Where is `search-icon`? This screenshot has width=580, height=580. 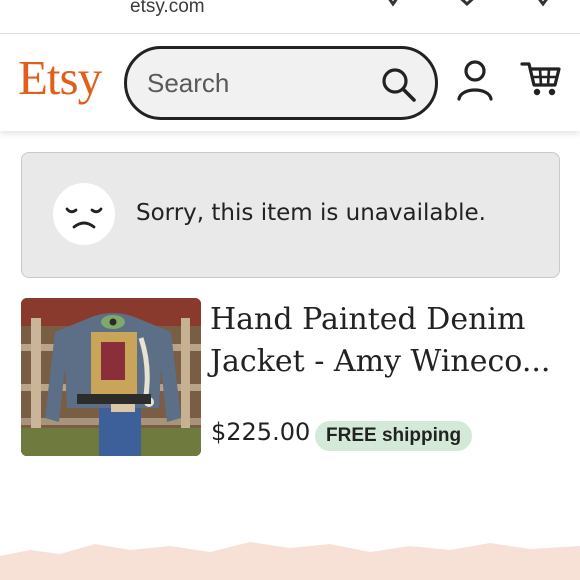
search-icon is located at coordinates (399, 85).